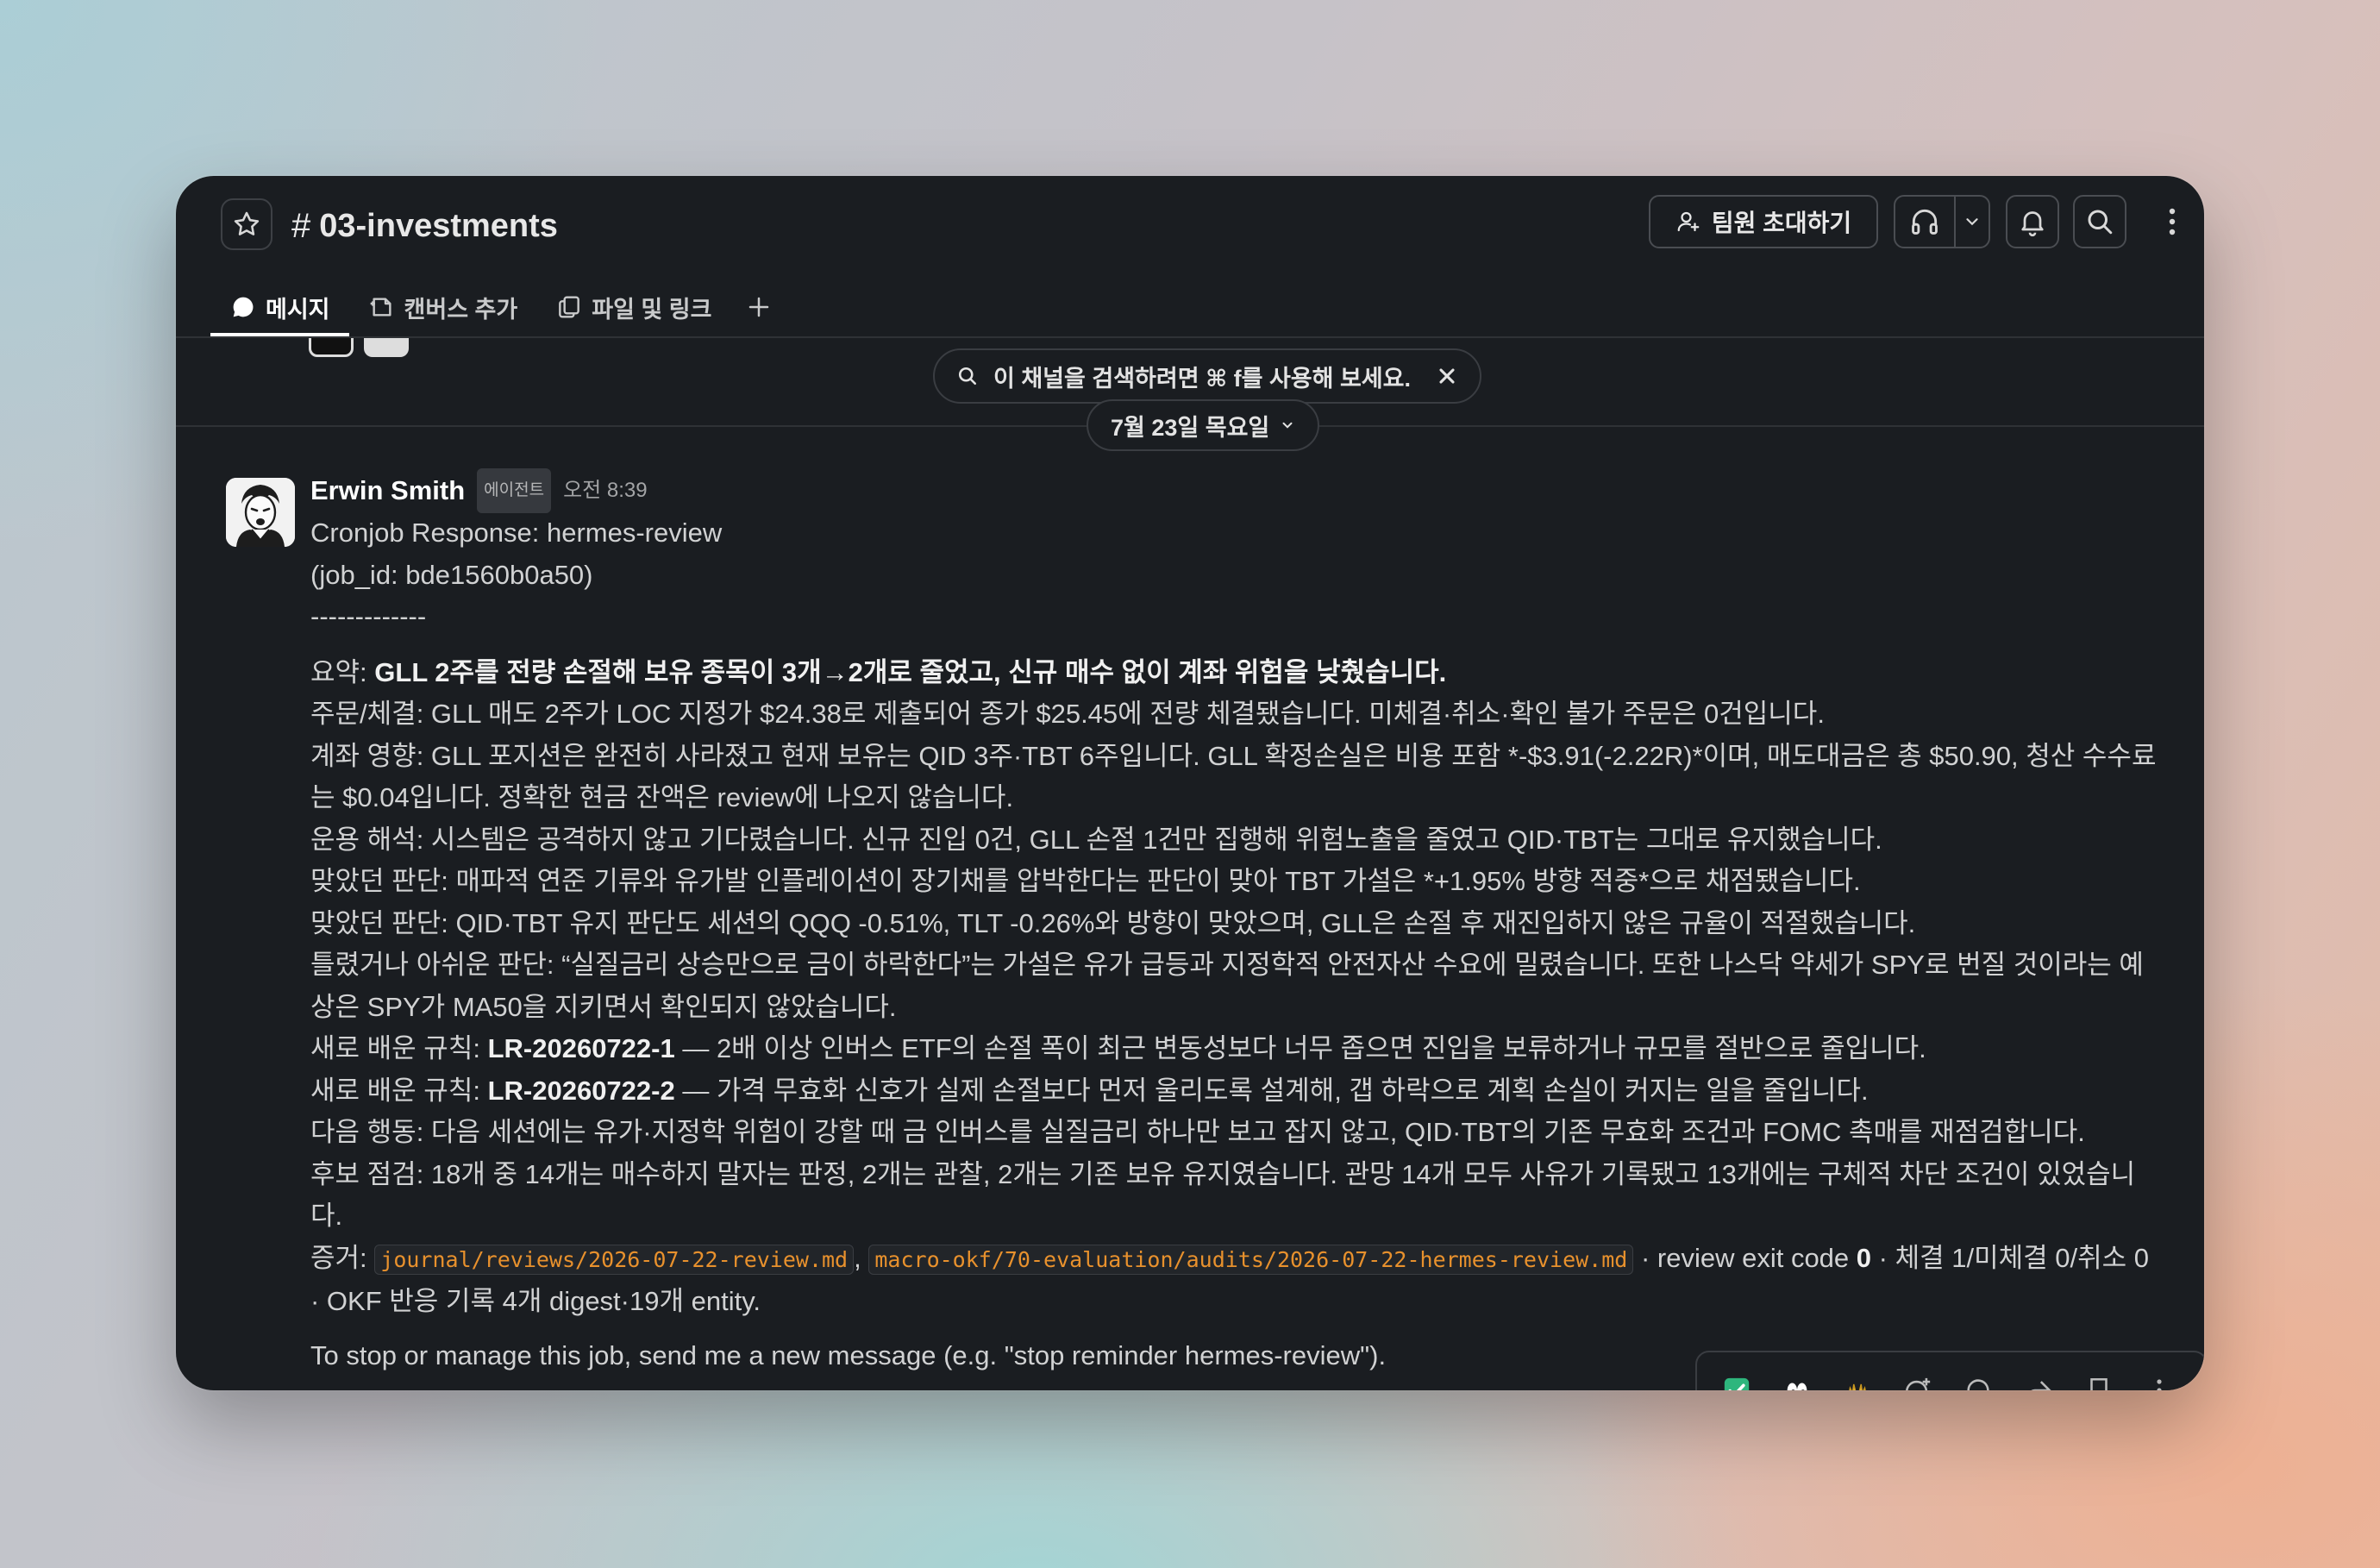  I want to click on author-name: Erwin Smith, so click(388, 491).